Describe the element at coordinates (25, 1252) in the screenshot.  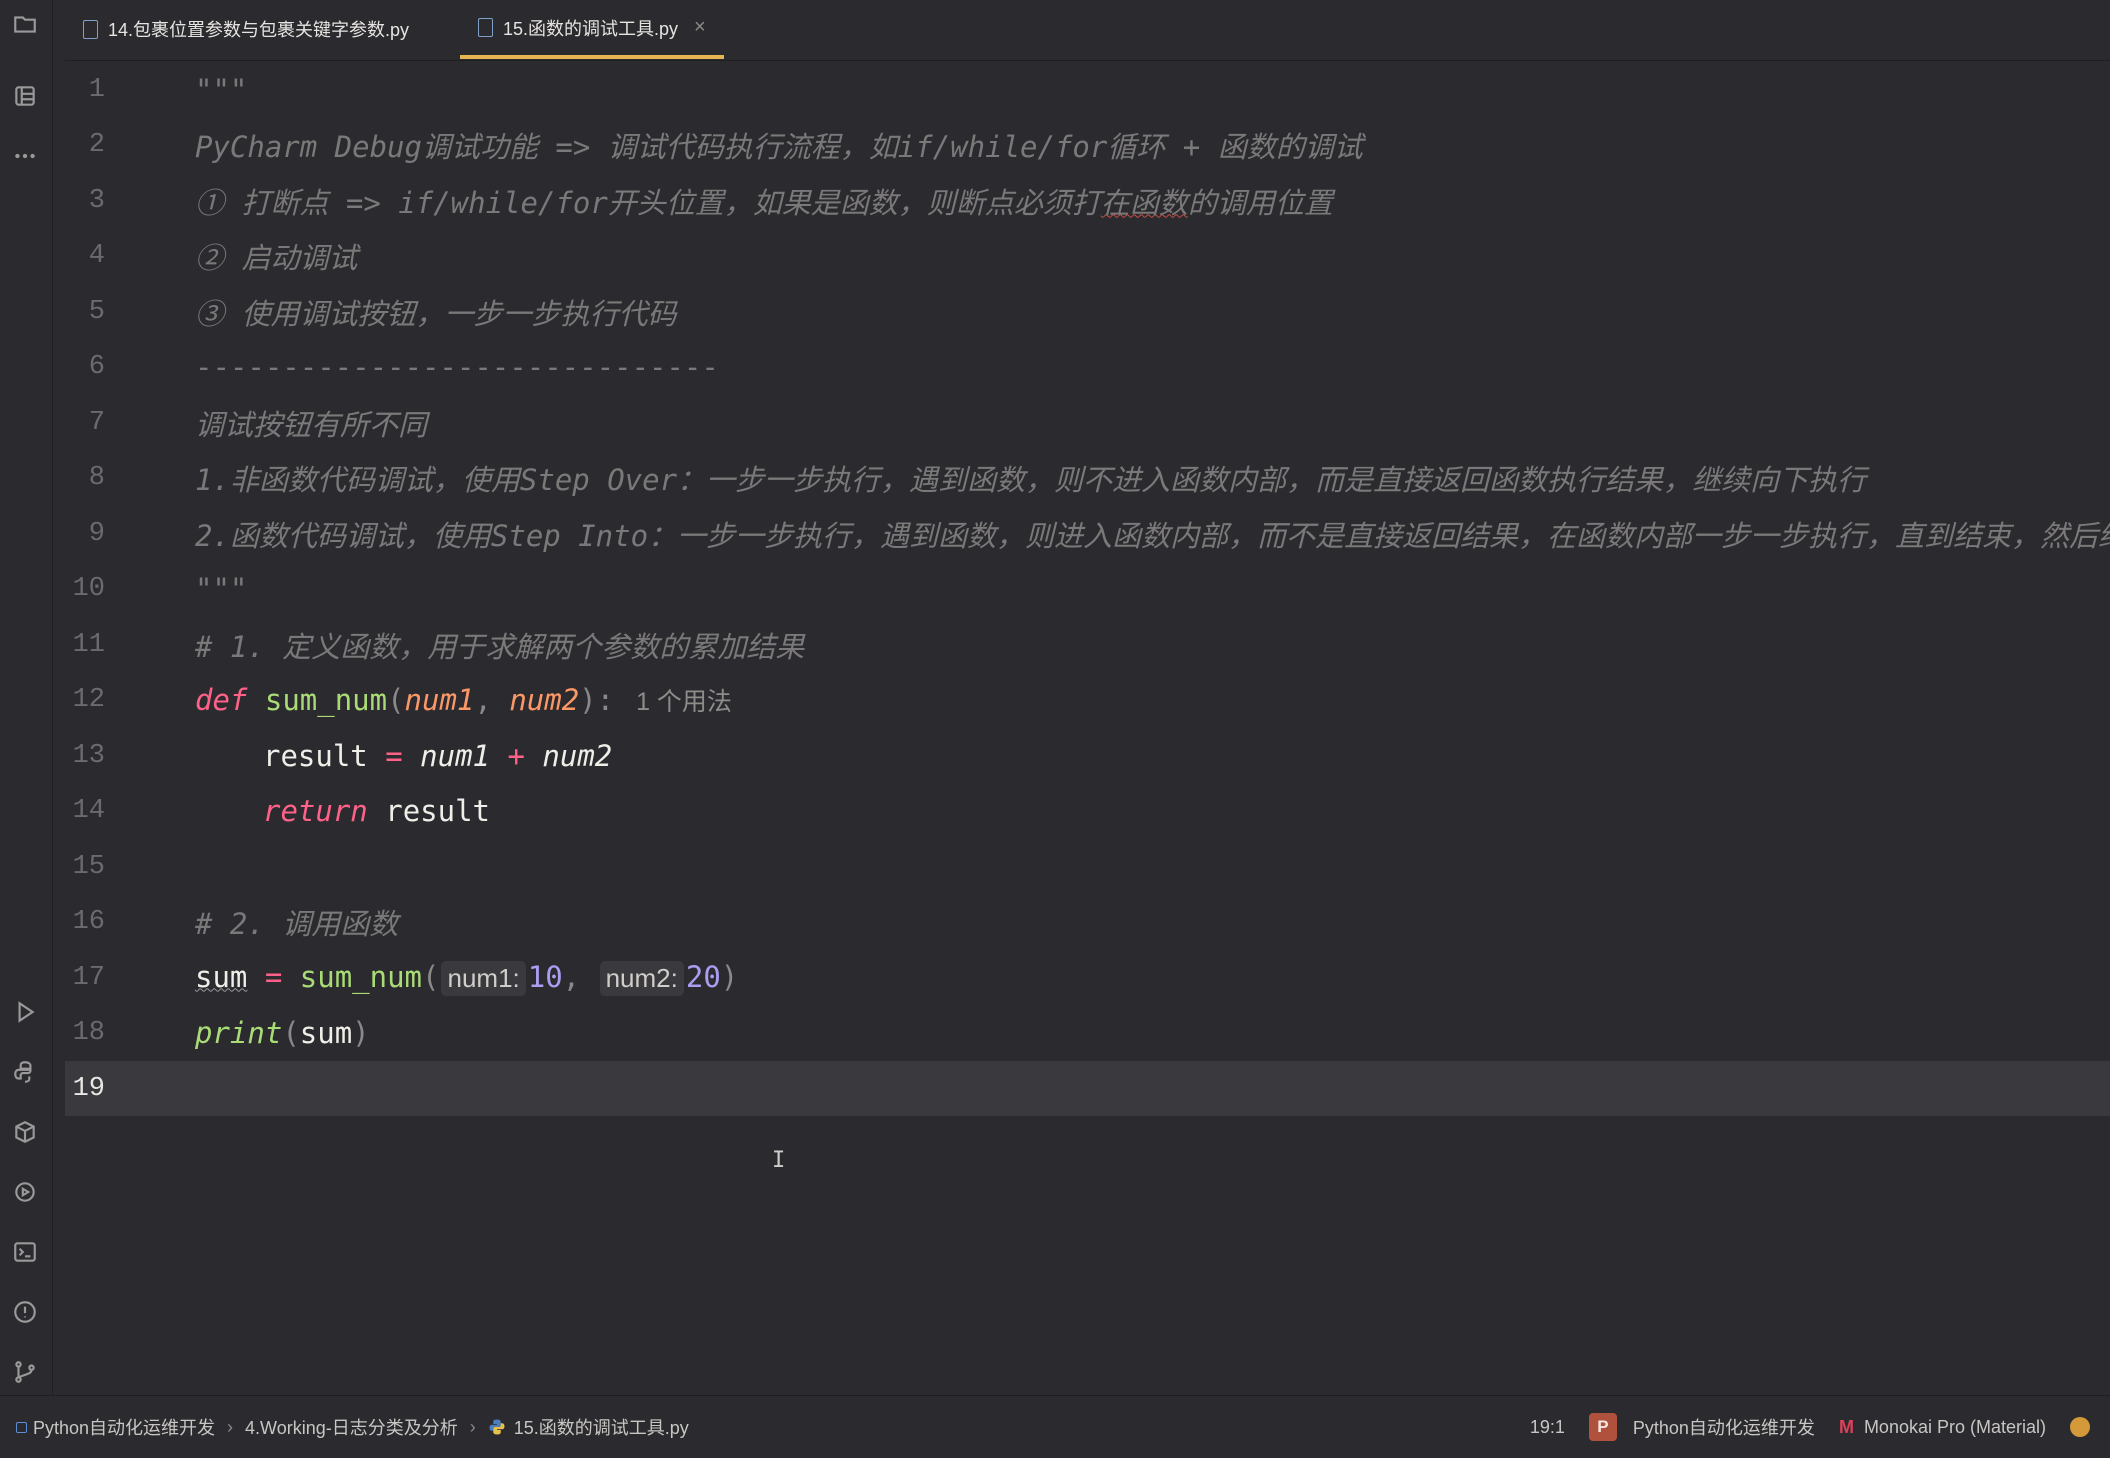
I see `terminal-icon` at that location.